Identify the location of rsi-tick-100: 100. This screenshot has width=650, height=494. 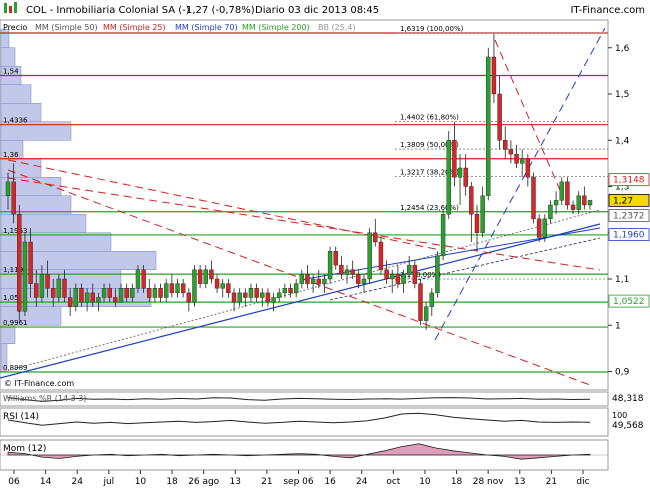
(619, 415).